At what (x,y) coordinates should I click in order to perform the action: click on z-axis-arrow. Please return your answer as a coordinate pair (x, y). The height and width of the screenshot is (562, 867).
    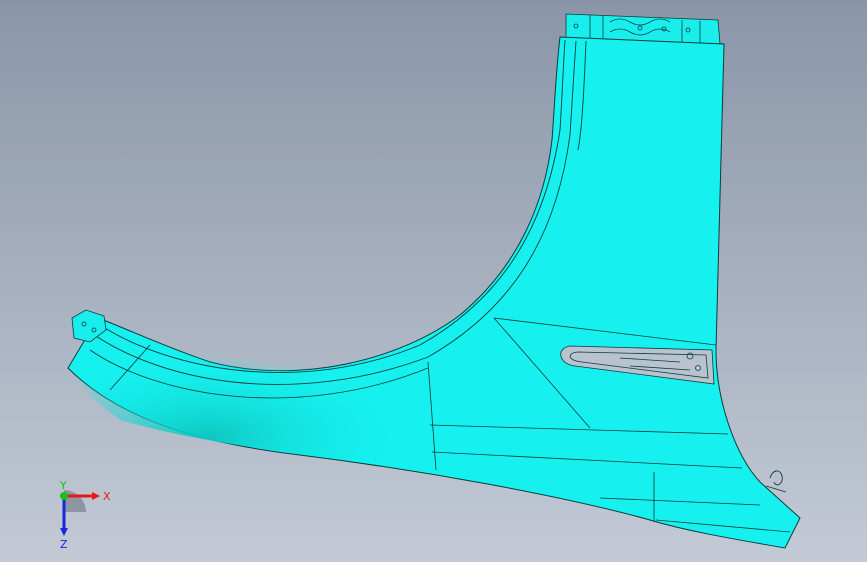
    Looking at the image, I should click on (64, 532).